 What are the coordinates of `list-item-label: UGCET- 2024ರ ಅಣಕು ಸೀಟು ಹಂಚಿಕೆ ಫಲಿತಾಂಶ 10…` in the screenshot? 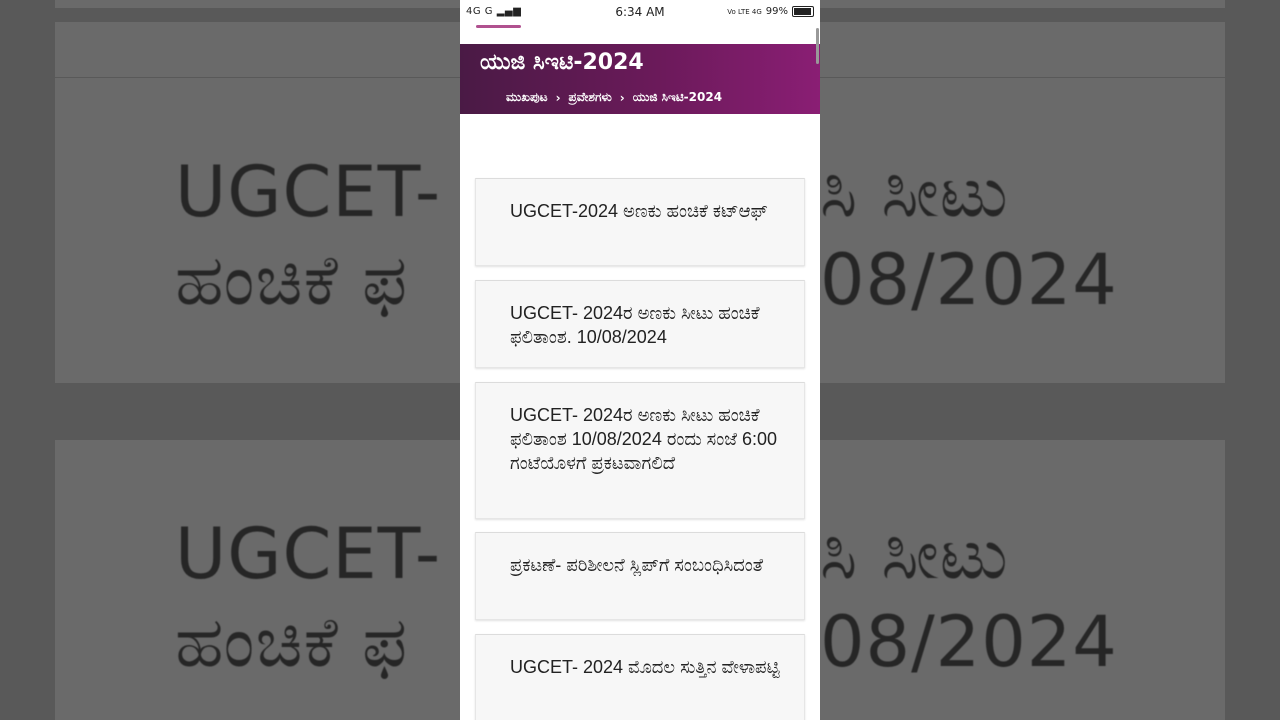 It's located at (644, 439).